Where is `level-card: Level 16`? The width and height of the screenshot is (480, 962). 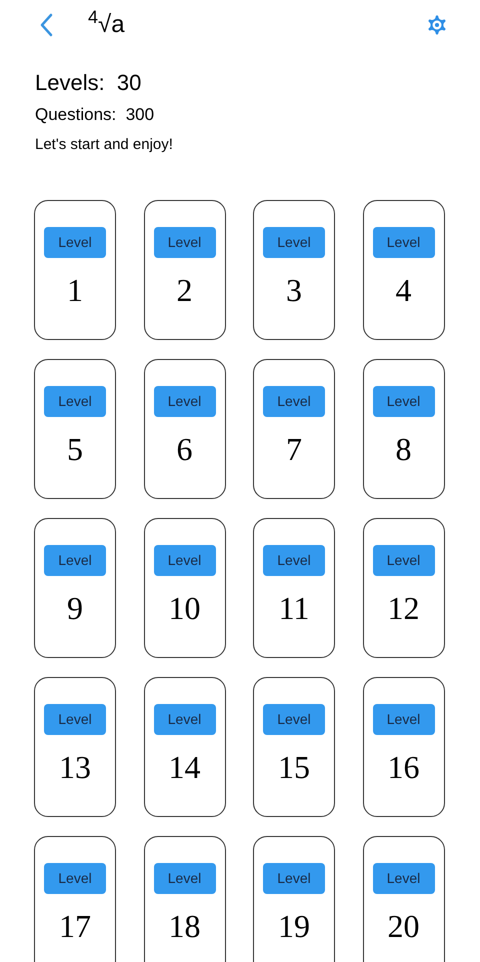
level-card: Level 16 is located at coordinates (403, 747).